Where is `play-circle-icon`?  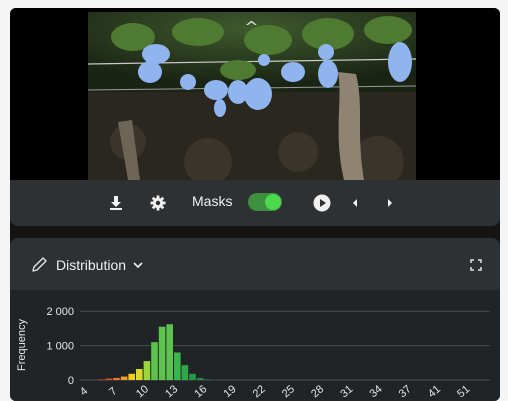 play-circle-icon is located at coordinates (322, 203).